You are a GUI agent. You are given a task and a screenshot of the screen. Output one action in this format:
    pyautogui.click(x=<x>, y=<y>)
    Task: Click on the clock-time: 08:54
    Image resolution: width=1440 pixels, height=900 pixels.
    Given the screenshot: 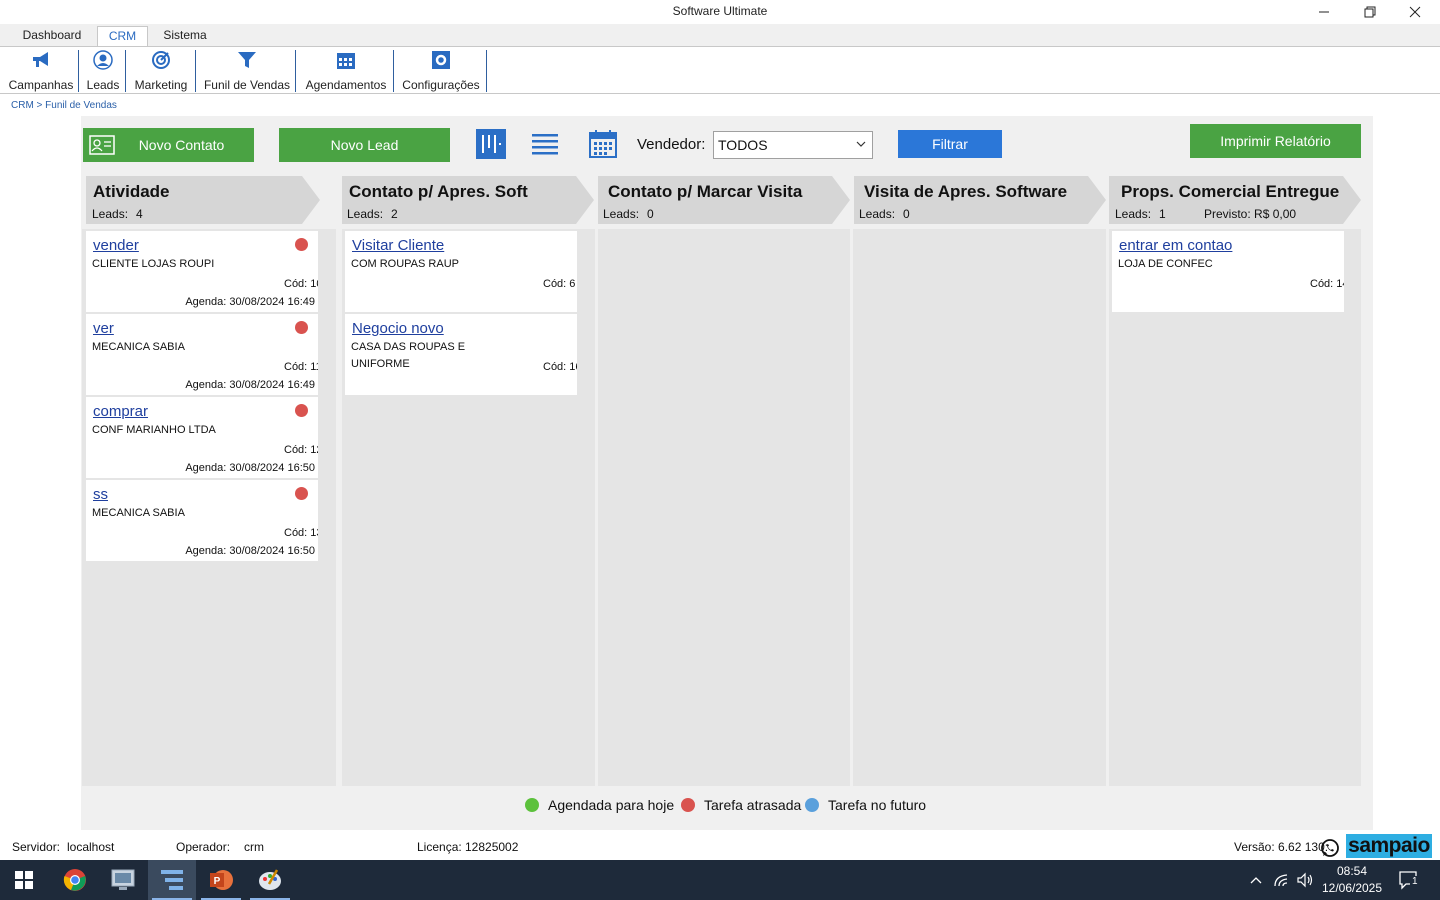 What is the action you would take?
    pyautogui.click(x=1352, y=871)
    